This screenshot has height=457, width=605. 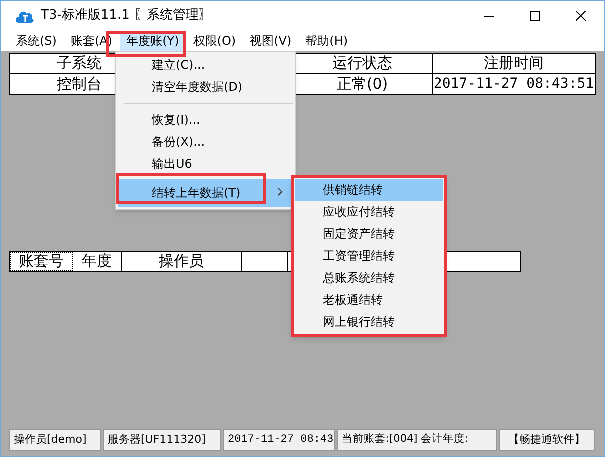 What do you see at coordinates (369, 322) in the screenshot?
I see `menu-item: 网上银行结转` at bounding box center [369, 322].